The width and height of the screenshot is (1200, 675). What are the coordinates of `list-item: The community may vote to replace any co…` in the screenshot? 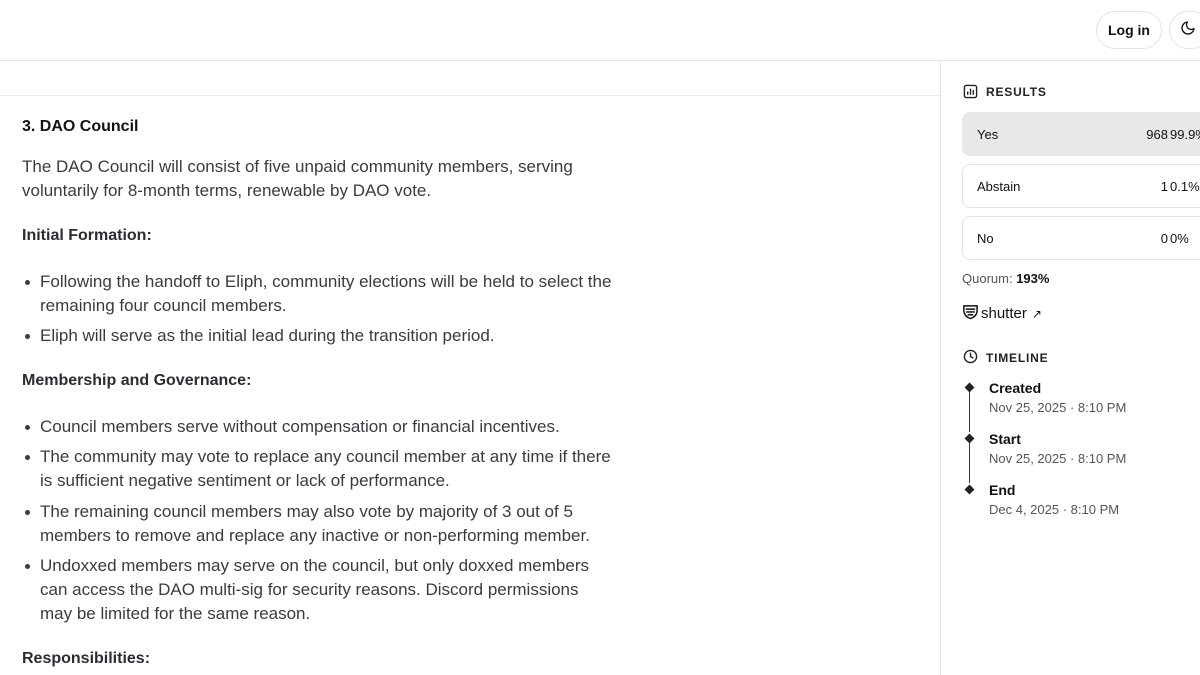 It's located at (317, 469).